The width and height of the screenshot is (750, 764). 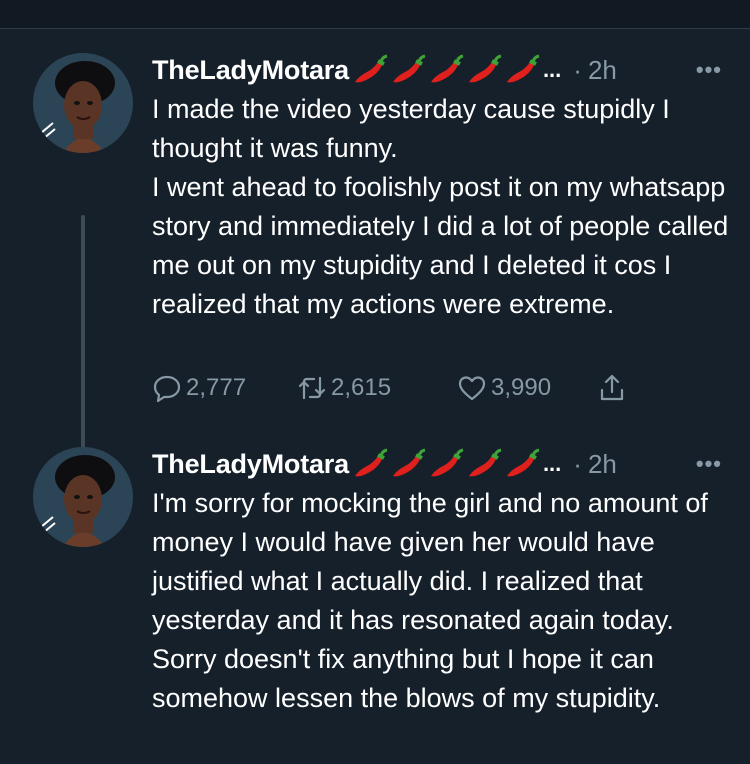 What do you see at coordinates (521, 387) in the screenshot?
I see `like-count: 3,990` at bounding box center [521, 387].